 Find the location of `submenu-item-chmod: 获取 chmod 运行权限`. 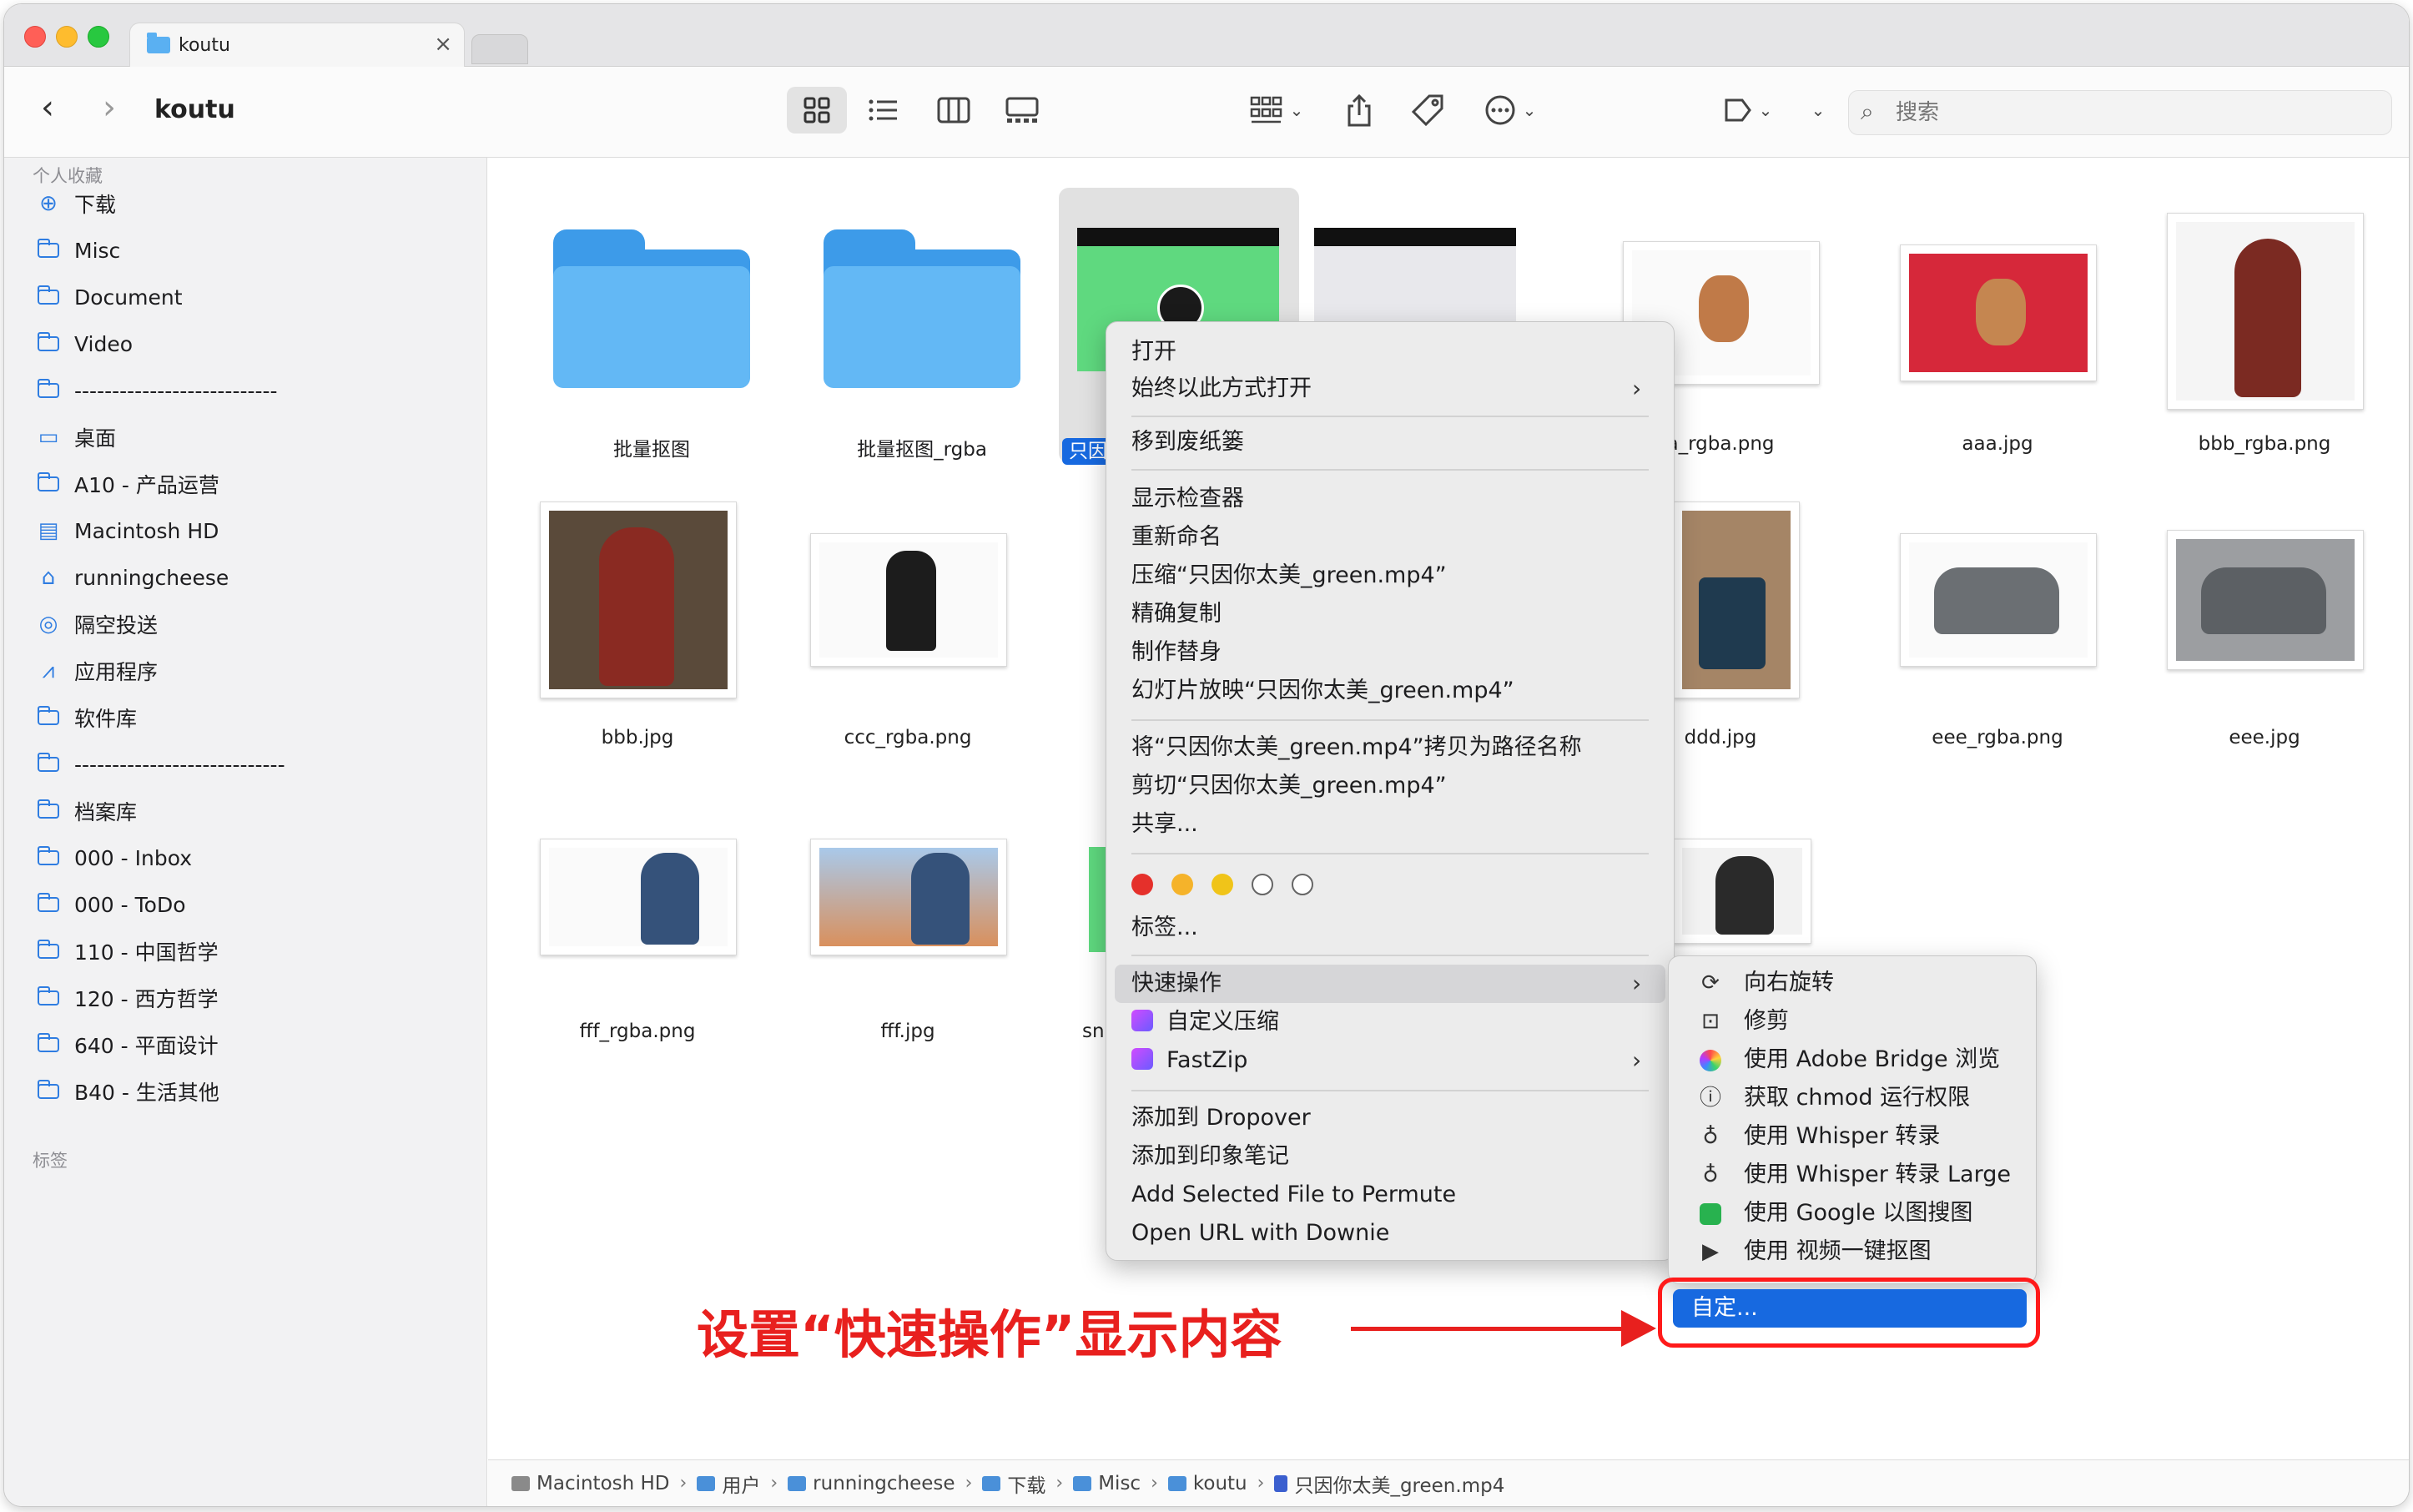

submenu-item-chmod: 获取 chmod 运行权限 is located at coordinates (1857, 1098).